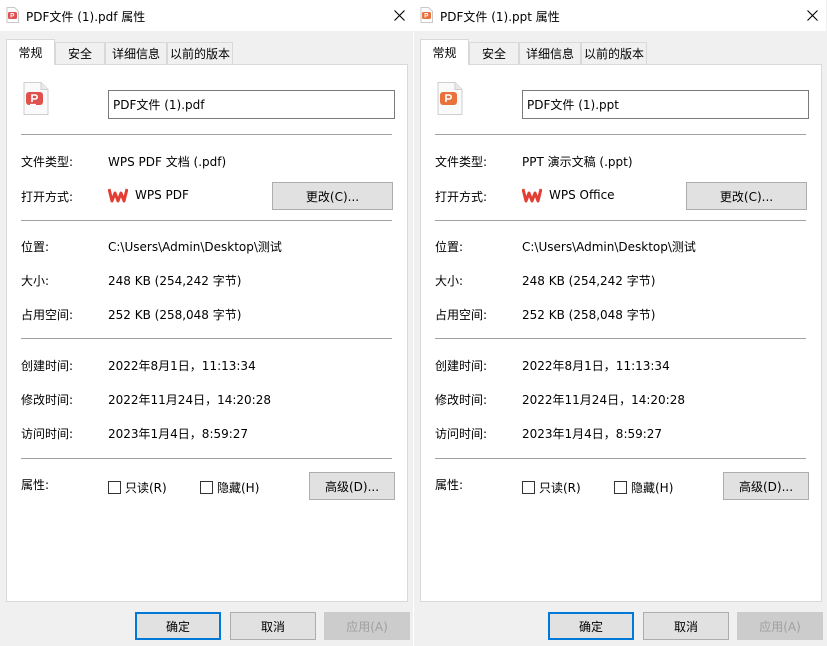 Image resolution: width=827 pixels, height=646 pixels. What do you see at coordinates (500, 17) in the screenshot?
I see `window-title: PDF文件 (1).ppt 属性` at bounding box center [500, 17].